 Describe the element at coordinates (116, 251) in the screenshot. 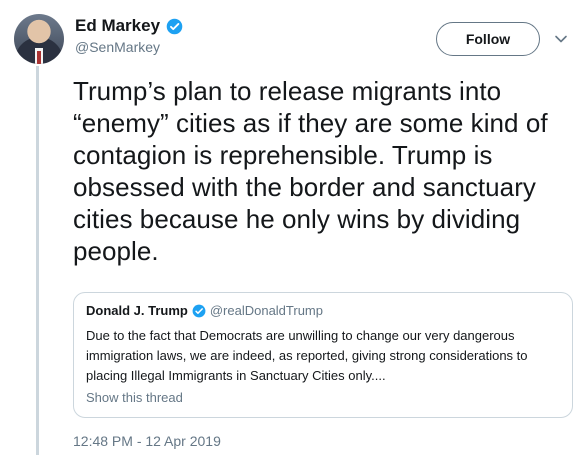

I see `tweet-text-line: people.` at that location.